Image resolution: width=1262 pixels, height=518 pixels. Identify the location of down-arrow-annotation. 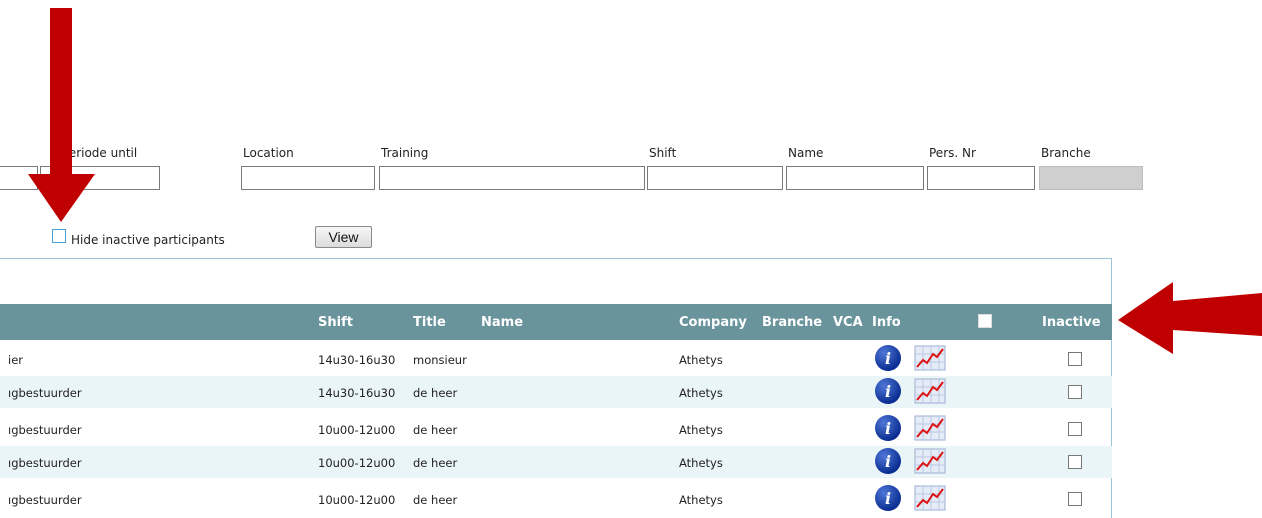
(61, 115).